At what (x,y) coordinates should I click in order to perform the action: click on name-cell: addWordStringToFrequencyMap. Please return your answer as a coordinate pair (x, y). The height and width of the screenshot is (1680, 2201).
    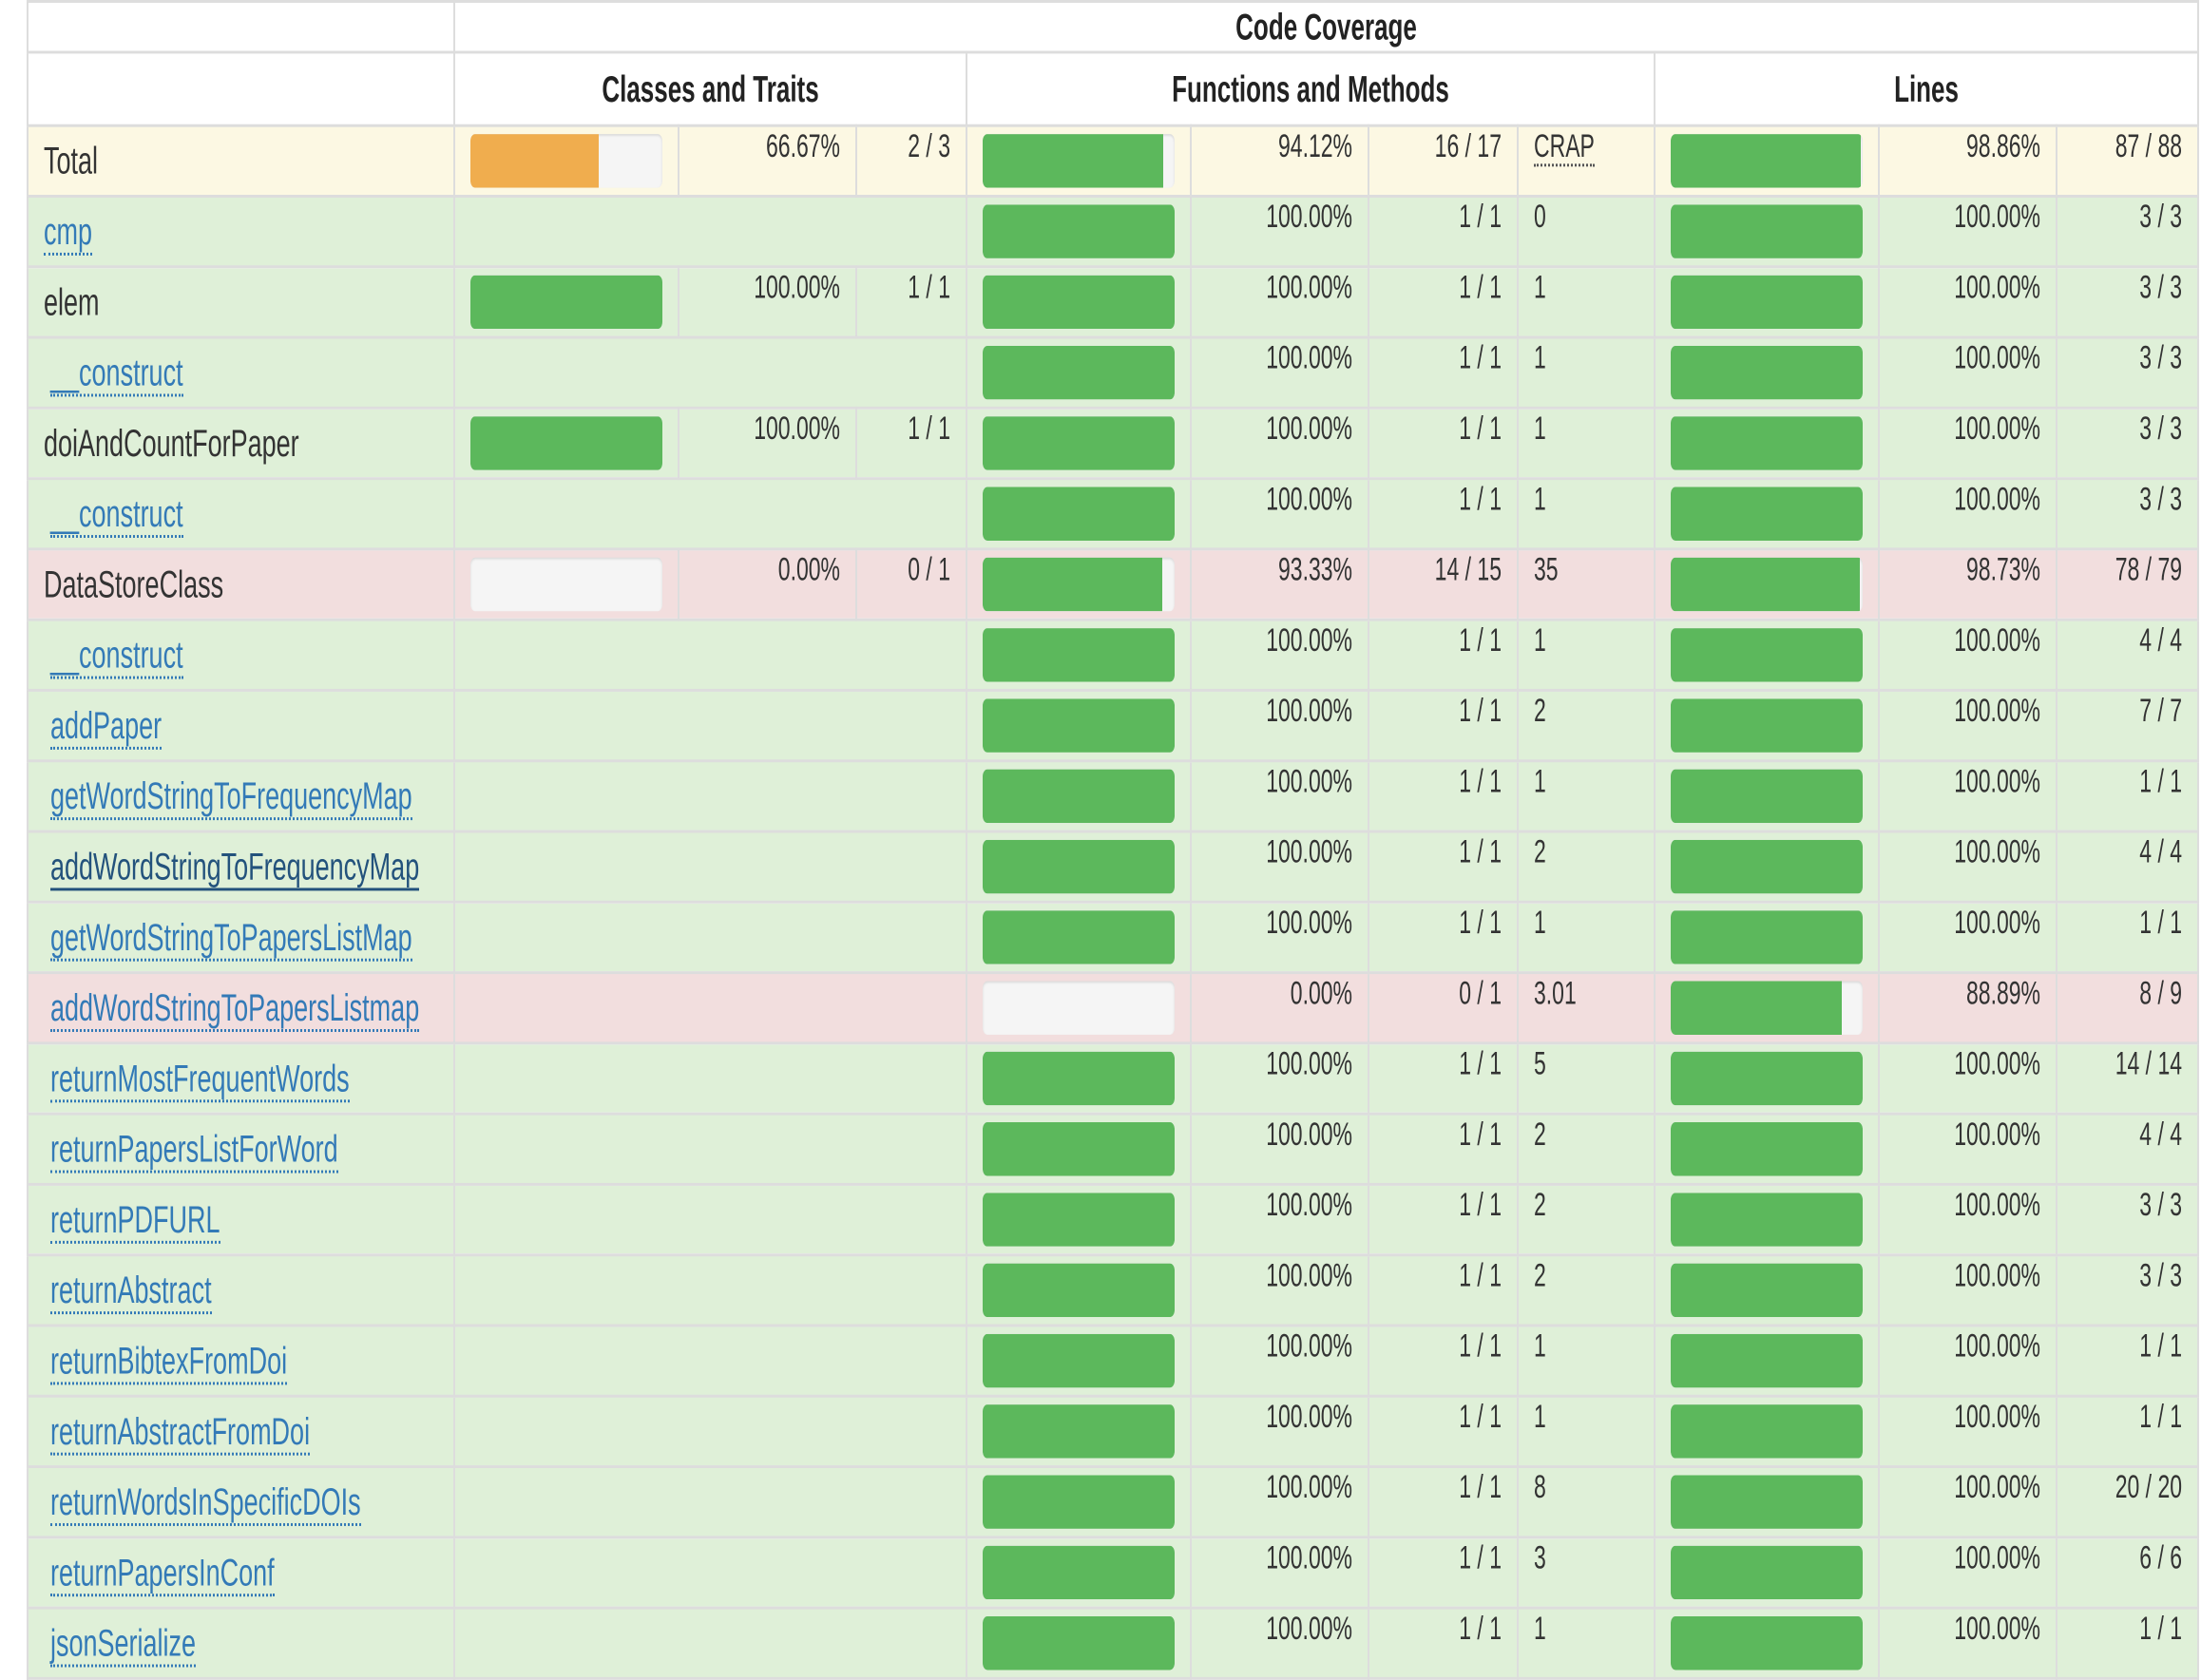
    Looking at the image, I should click on (241, 867).